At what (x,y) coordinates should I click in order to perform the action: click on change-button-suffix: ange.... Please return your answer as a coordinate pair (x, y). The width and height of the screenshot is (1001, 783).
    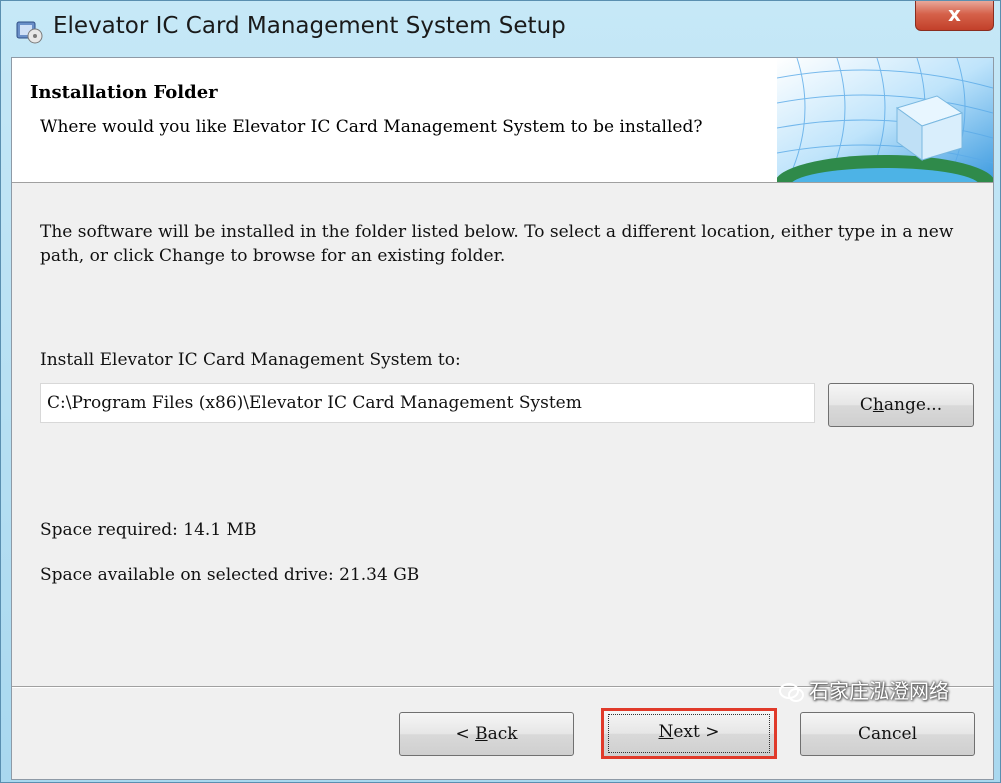
    Looking at the image, I should click on (913, 405).